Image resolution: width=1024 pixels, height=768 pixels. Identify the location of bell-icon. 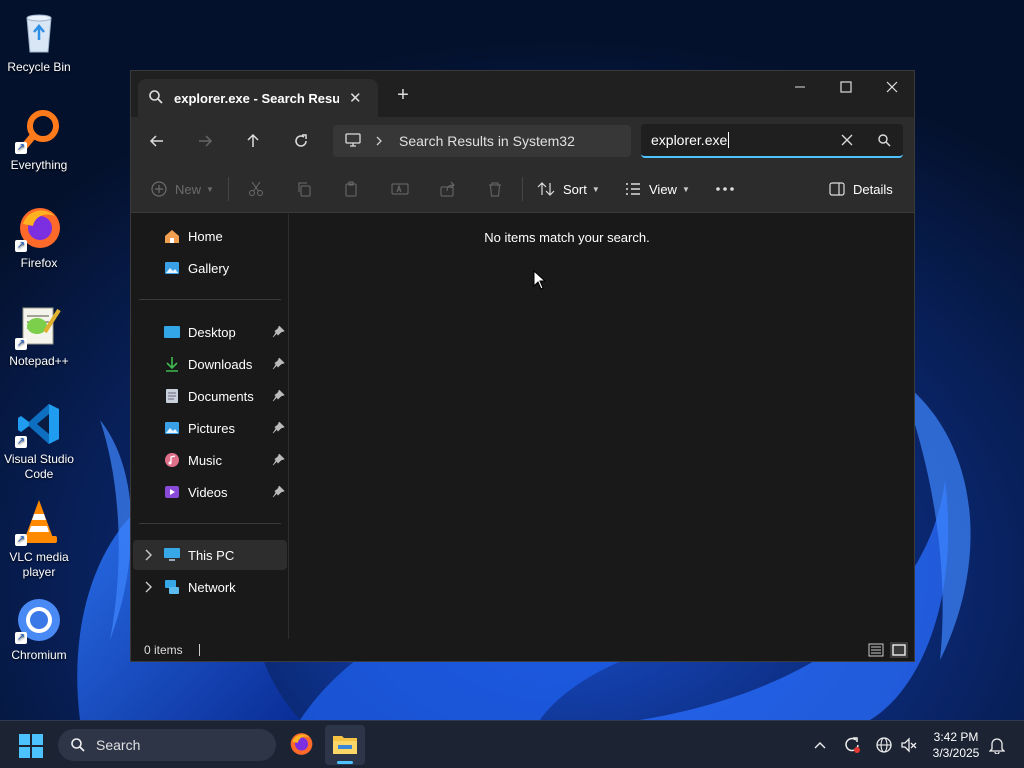
(997, 746).